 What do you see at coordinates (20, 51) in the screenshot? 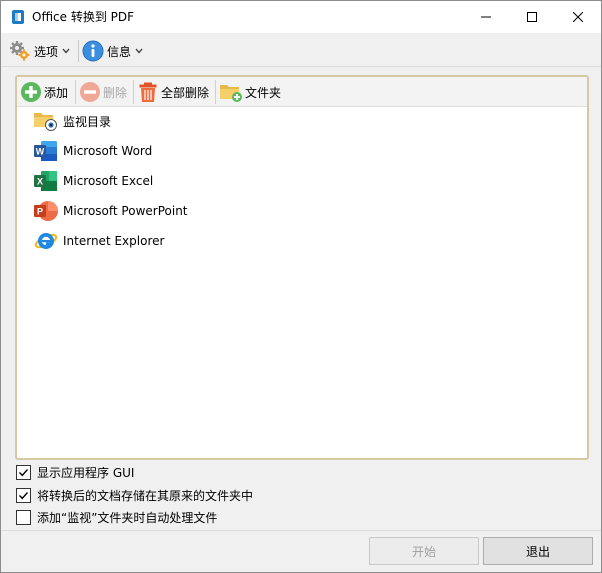
I see `gear-icon` at bounding box center [20, 51].